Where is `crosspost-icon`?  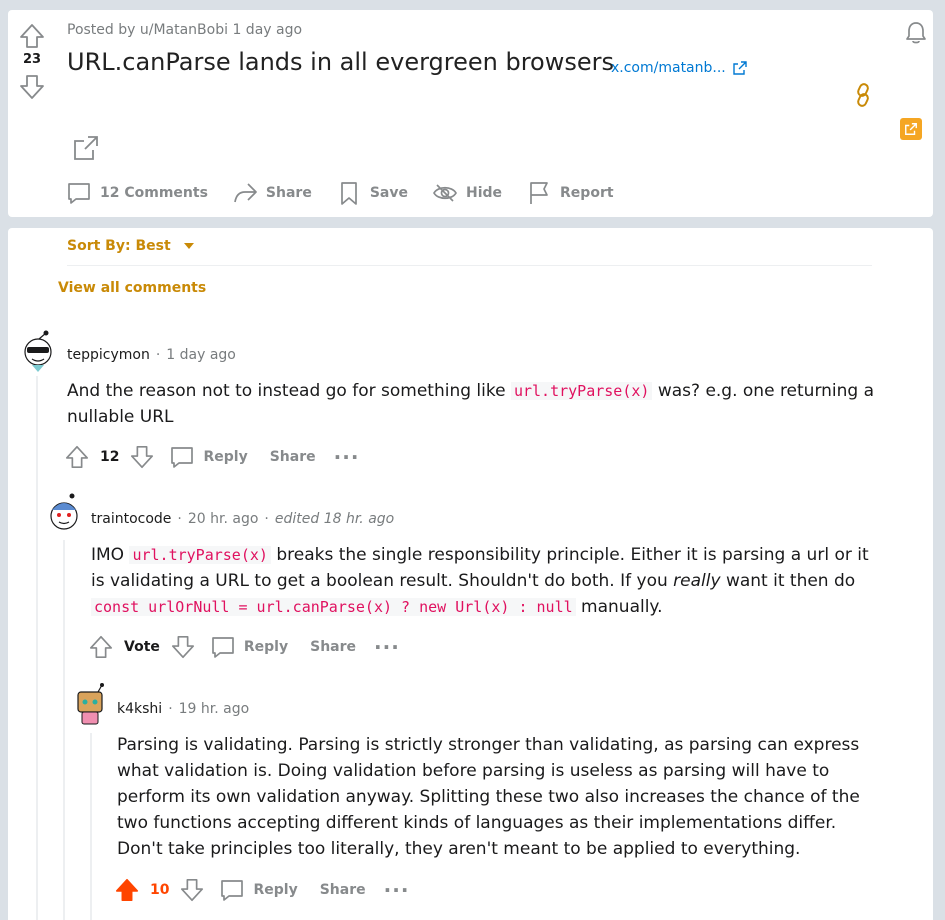
crosspost-icon is located at coordinates (86, 148).